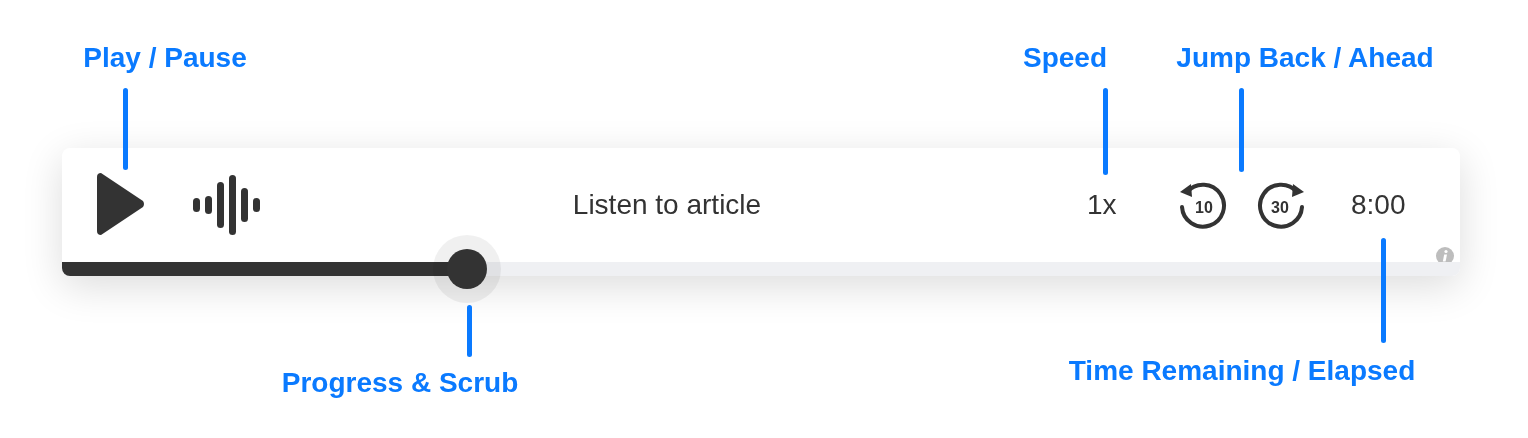 This screenshot has height=438, width=1528. Describe the element at coordinates (469, 331) in the screenshot. I see `leader-line` at that location.